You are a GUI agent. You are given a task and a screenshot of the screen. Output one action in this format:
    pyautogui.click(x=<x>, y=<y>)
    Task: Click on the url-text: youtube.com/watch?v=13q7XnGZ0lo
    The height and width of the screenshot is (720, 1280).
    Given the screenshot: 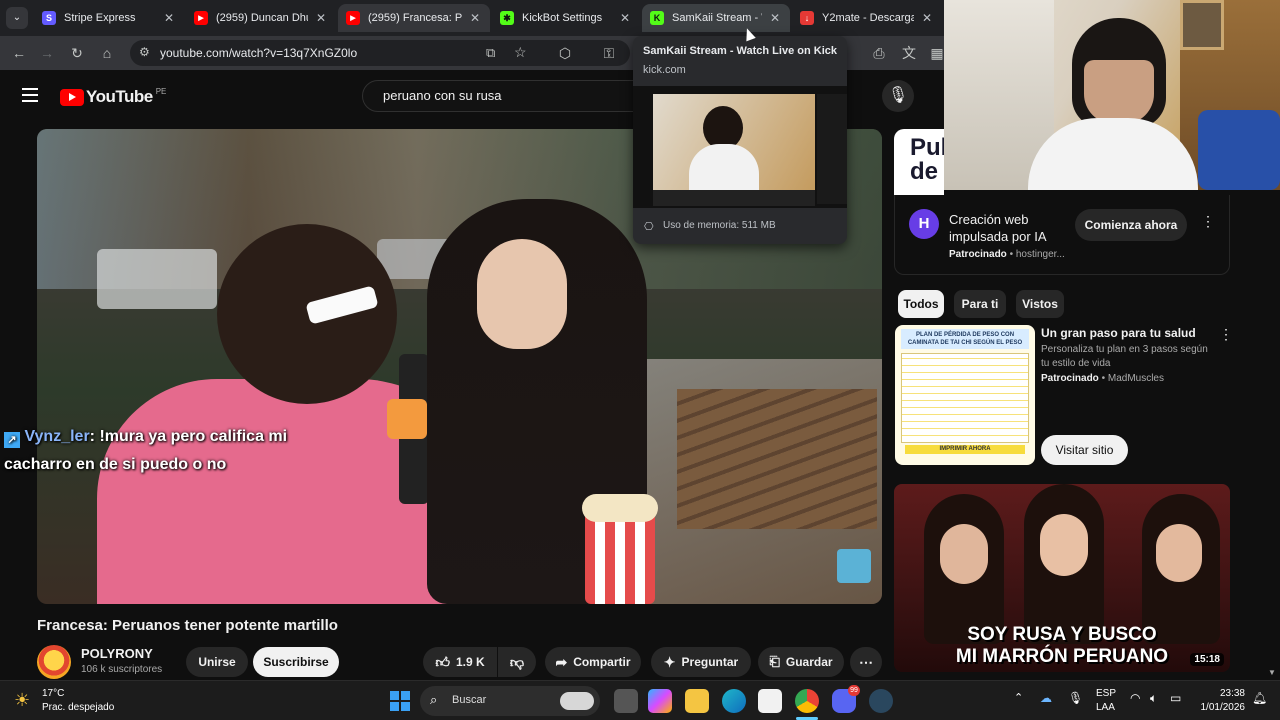 What is the action you would take?
    pyautogui.click(x=259, y=53)
    